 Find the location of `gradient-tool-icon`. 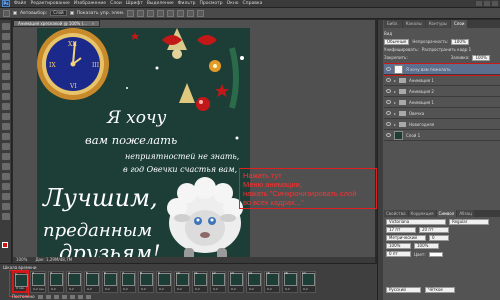

gradient-tool-icon is located at coordinates (5, 136).